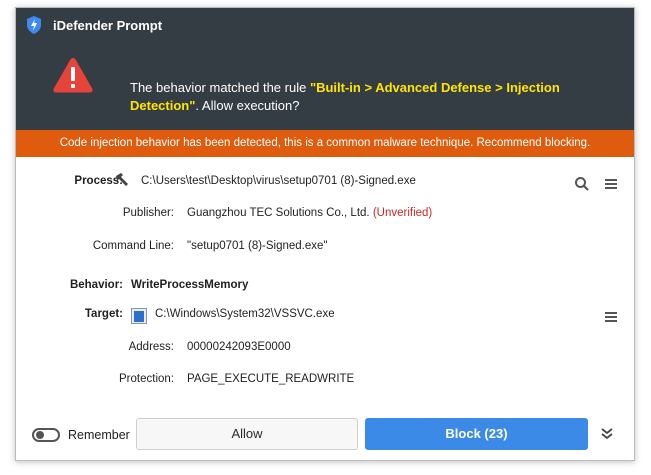 This screenshot has width=651, height=475. I want to click on message-prefix: The behavior matched the rule, so click(220, 87).